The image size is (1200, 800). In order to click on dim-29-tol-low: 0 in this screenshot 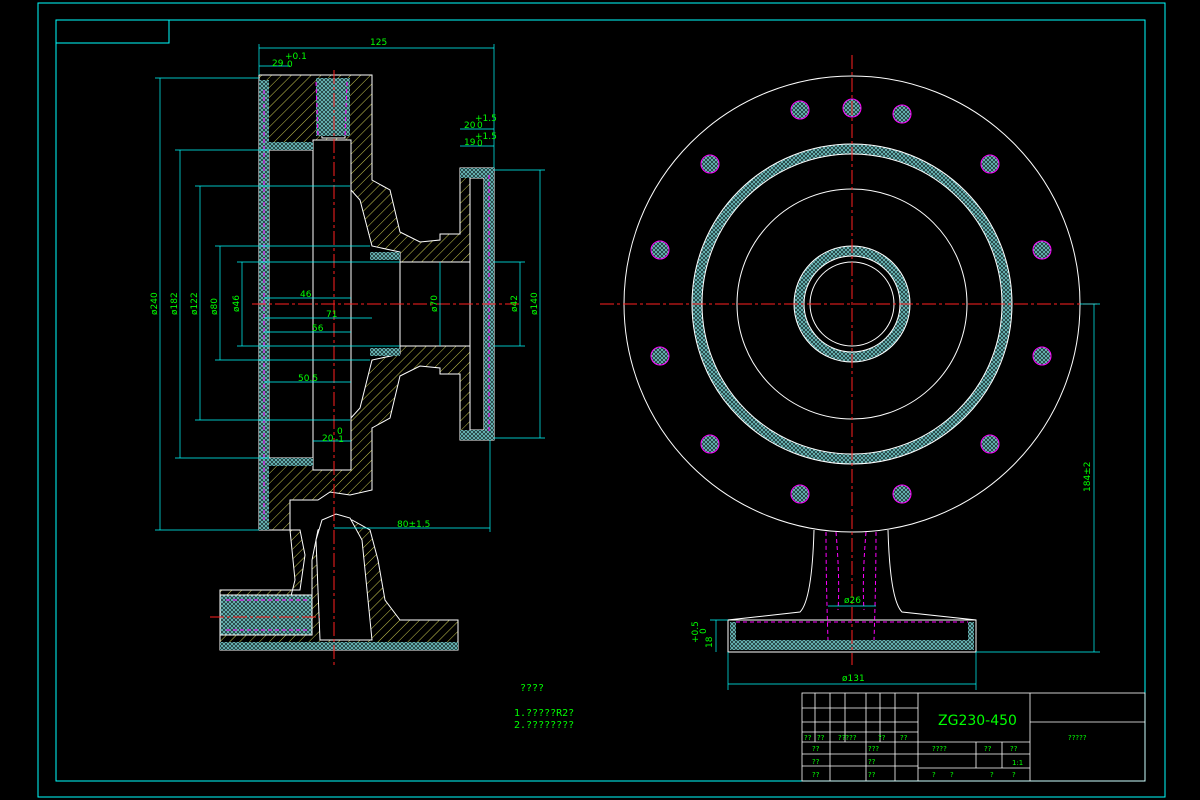, I will do `click(290, 65)`.